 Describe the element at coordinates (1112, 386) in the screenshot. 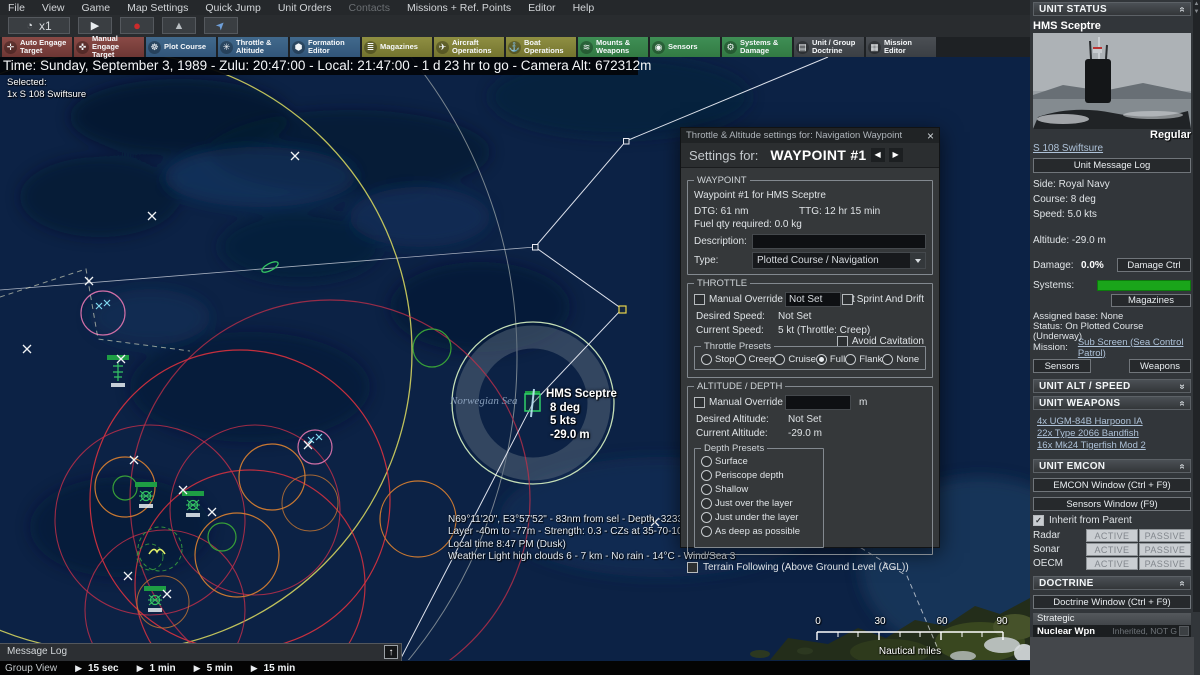

I see `unit-alt-speed-header: UNIT ALT / SPEED «` at that location.